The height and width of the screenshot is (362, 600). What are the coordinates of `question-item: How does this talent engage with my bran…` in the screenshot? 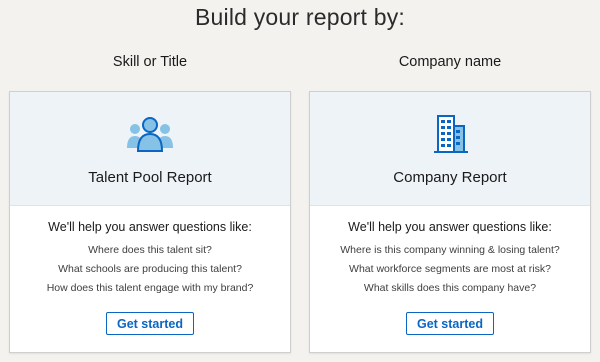 It's located at (150, 288).